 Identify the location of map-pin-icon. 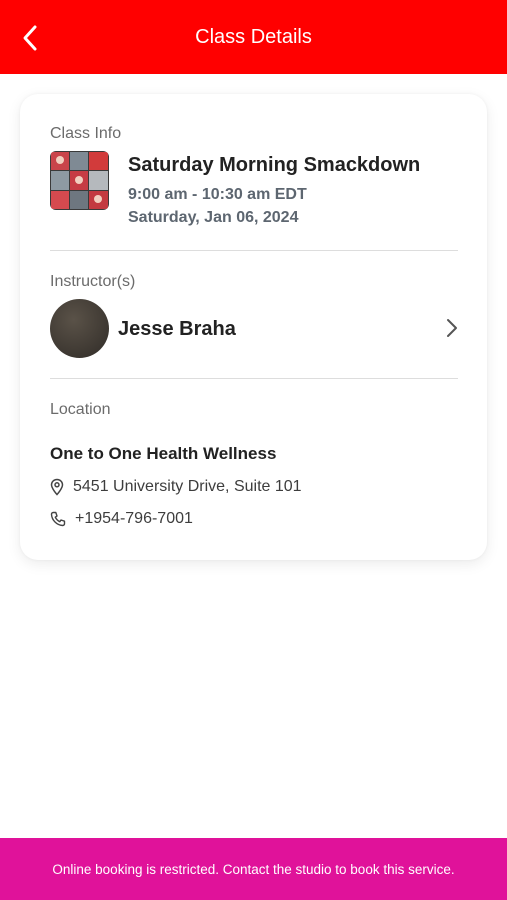
(57, 487).